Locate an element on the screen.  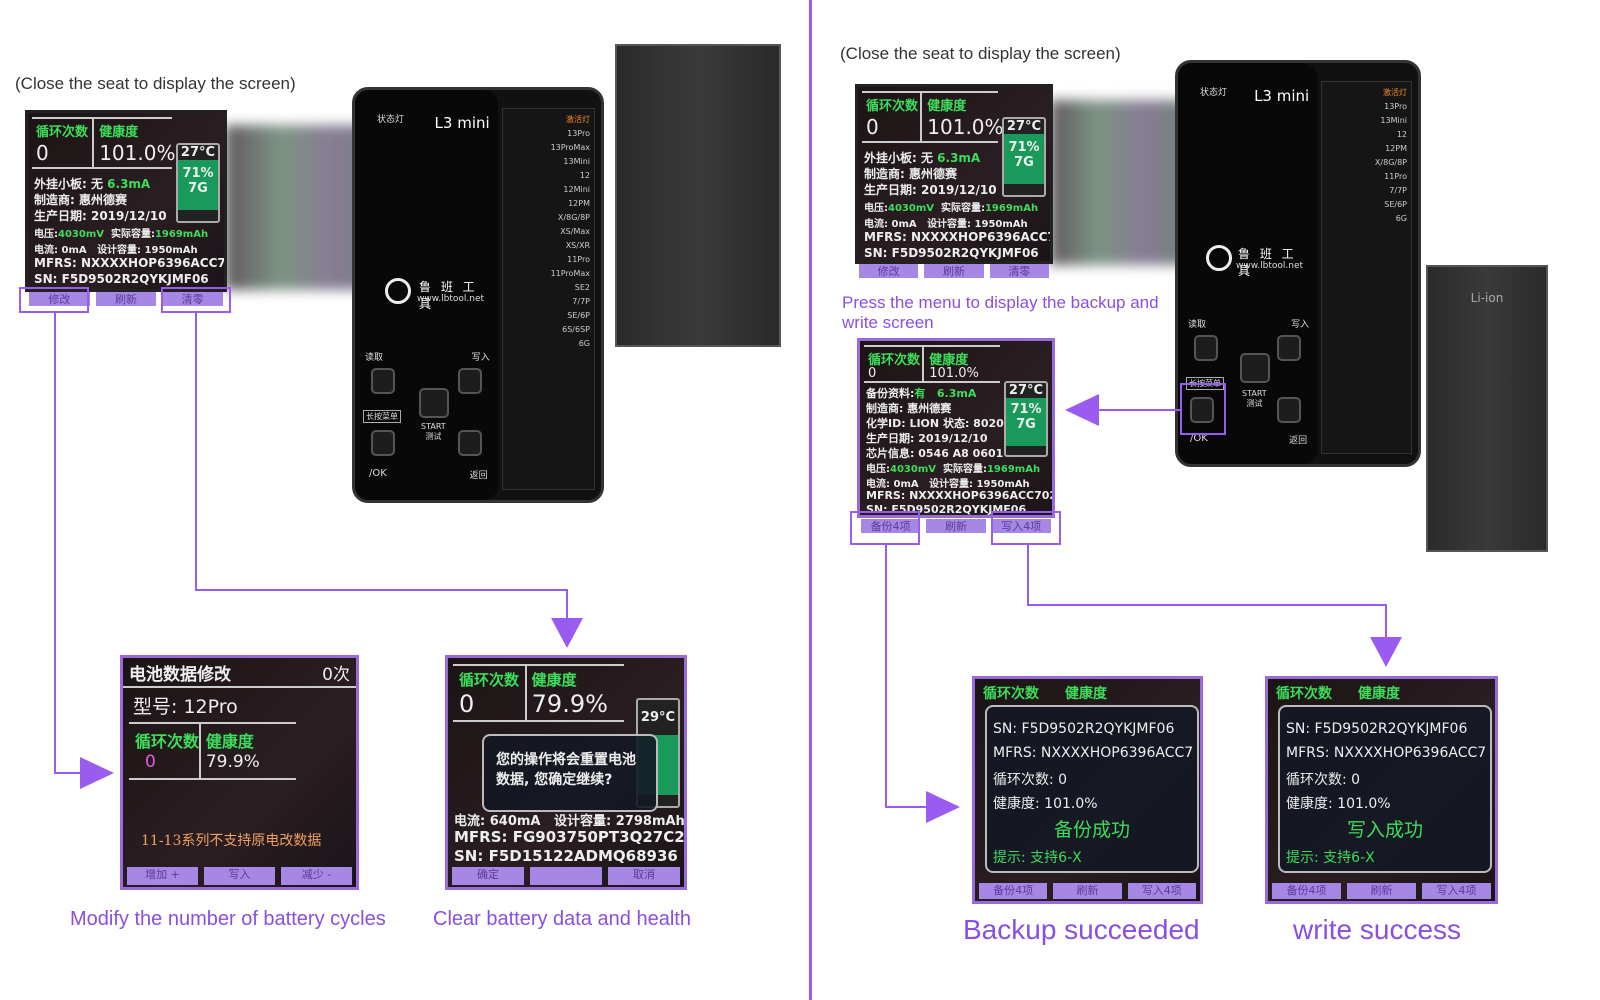
arrow-down-icon is located at coordinates (1386, 652).